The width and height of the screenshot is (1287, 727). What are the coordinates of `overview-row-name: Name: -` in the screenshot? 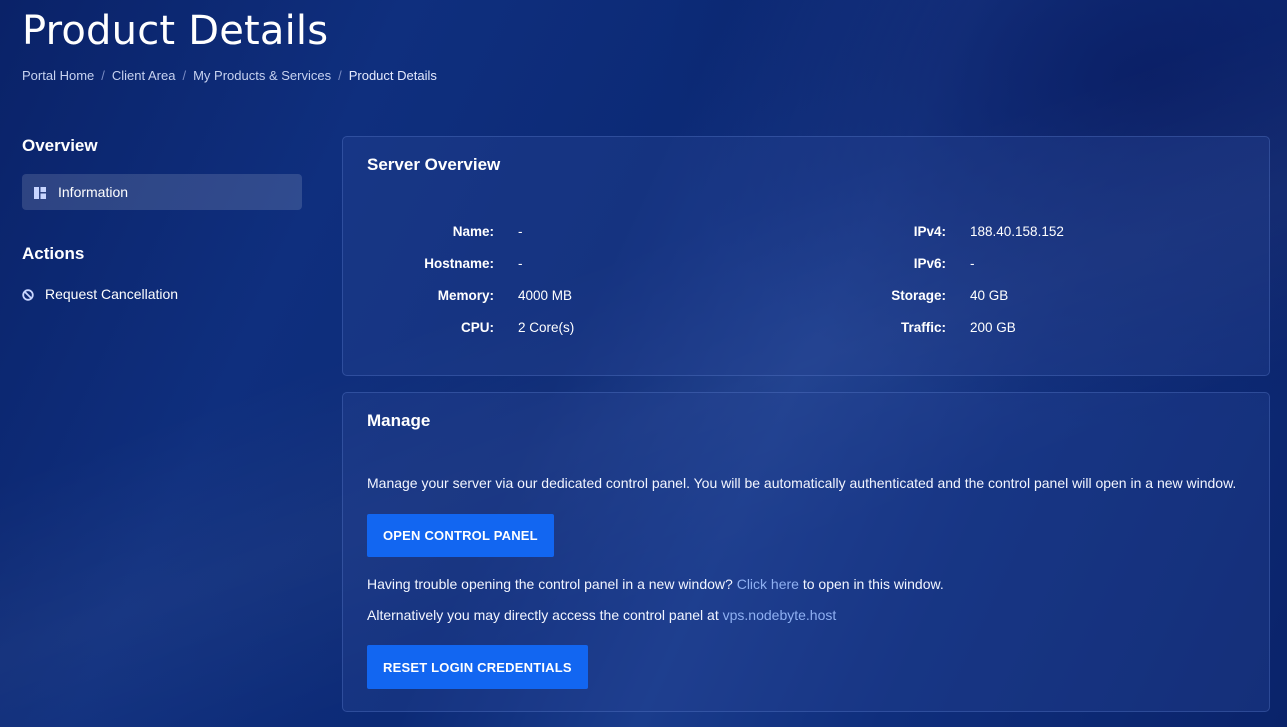 It's located at (433, 231).